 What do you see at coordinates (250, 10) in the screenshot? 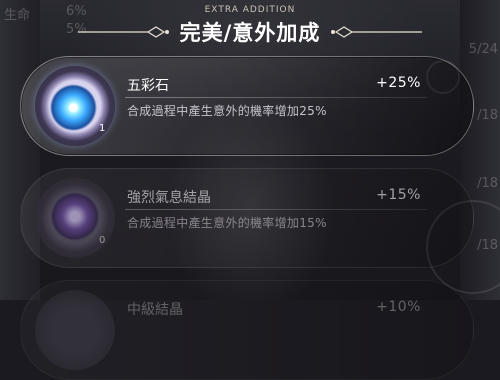
I see `header-subtitle: EXTRA ADDITION` at bounding box center [250, 10].